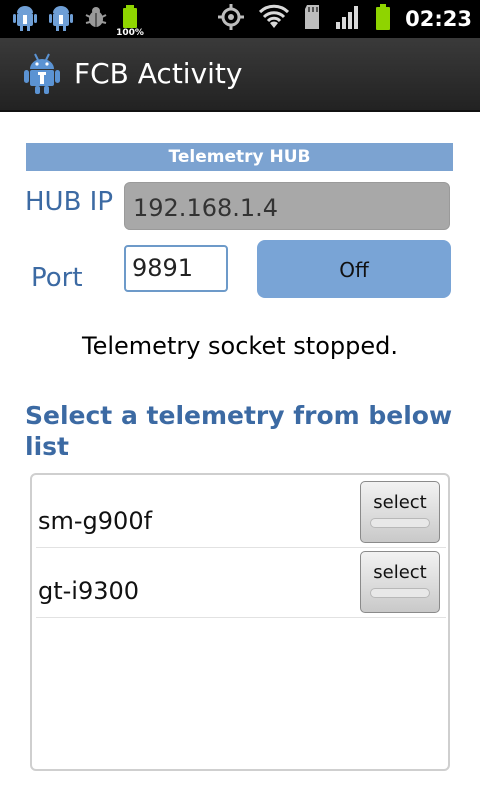  Describe the element at coordinates (287, 206) in the screenshot. I see `hub-ip-field: 192.168.1.4` at that location.